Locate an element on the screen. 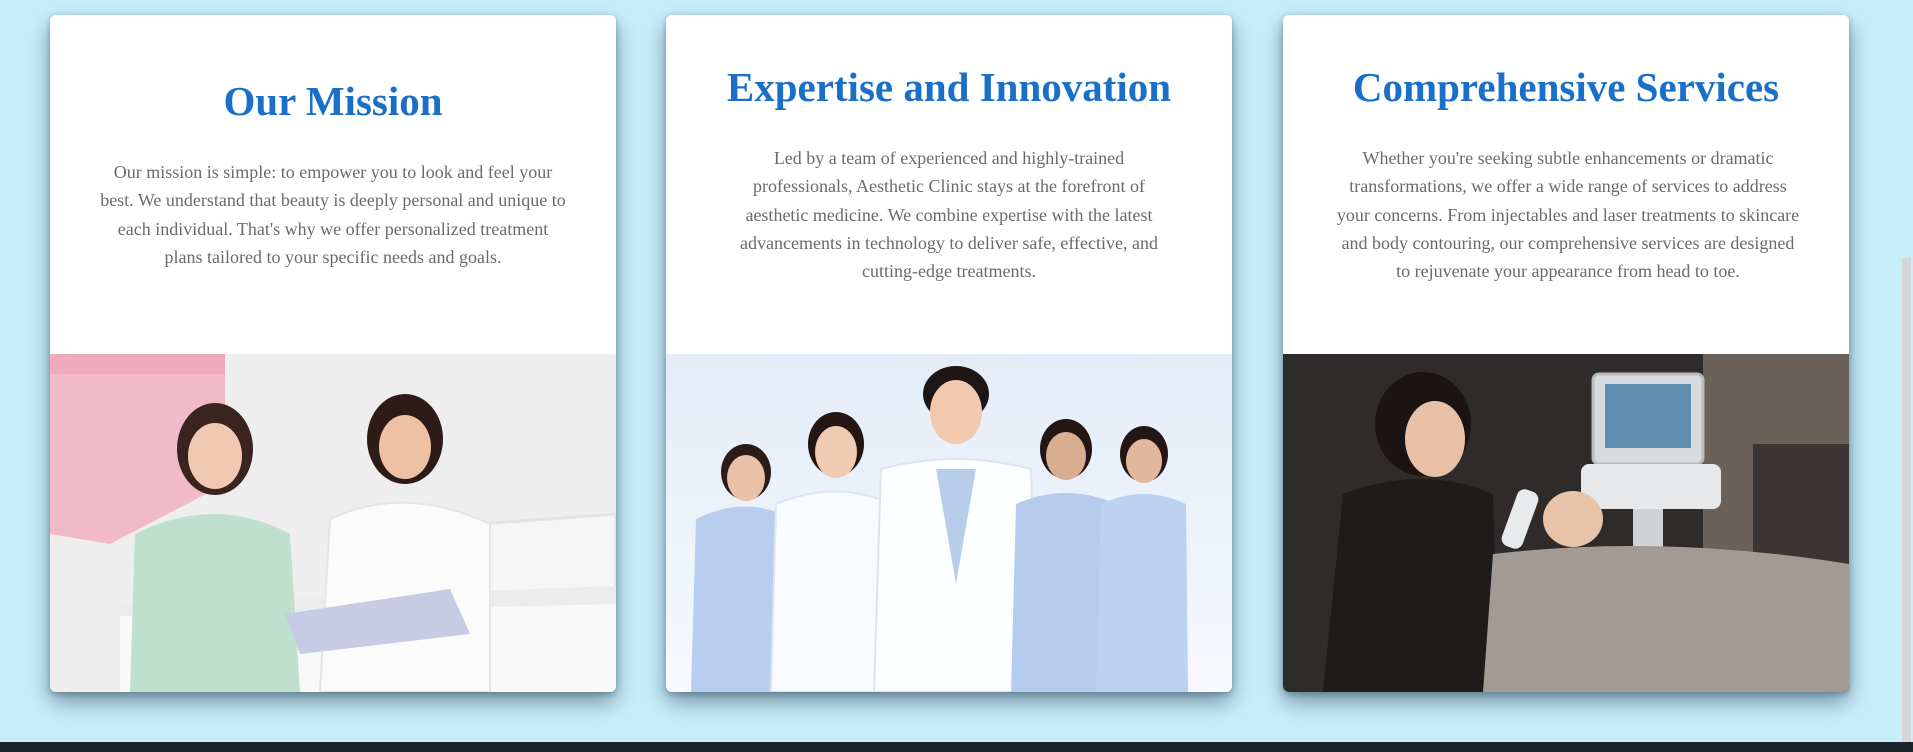  mission-title: Our Mission is located at coordinates (333, 101).